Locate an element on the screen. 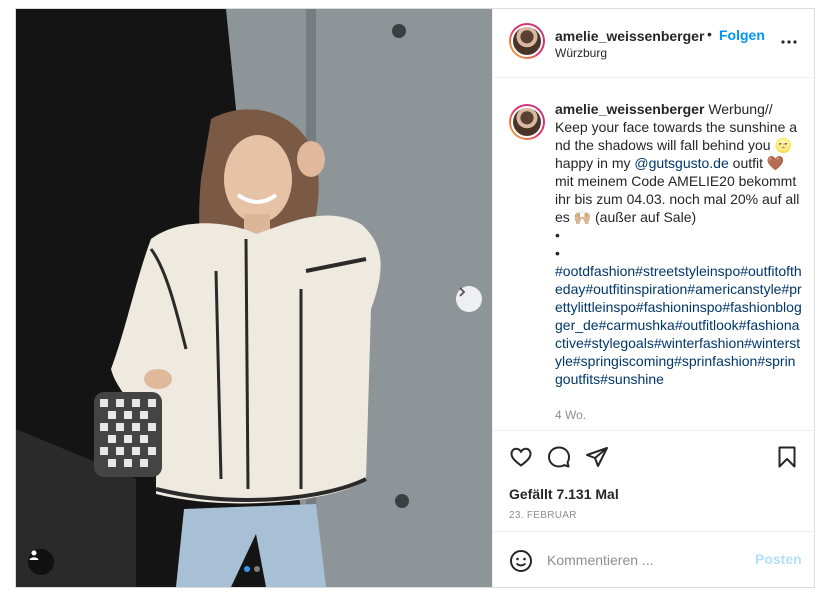  post-comment-button: Posten is located at coordinates (778, 559).